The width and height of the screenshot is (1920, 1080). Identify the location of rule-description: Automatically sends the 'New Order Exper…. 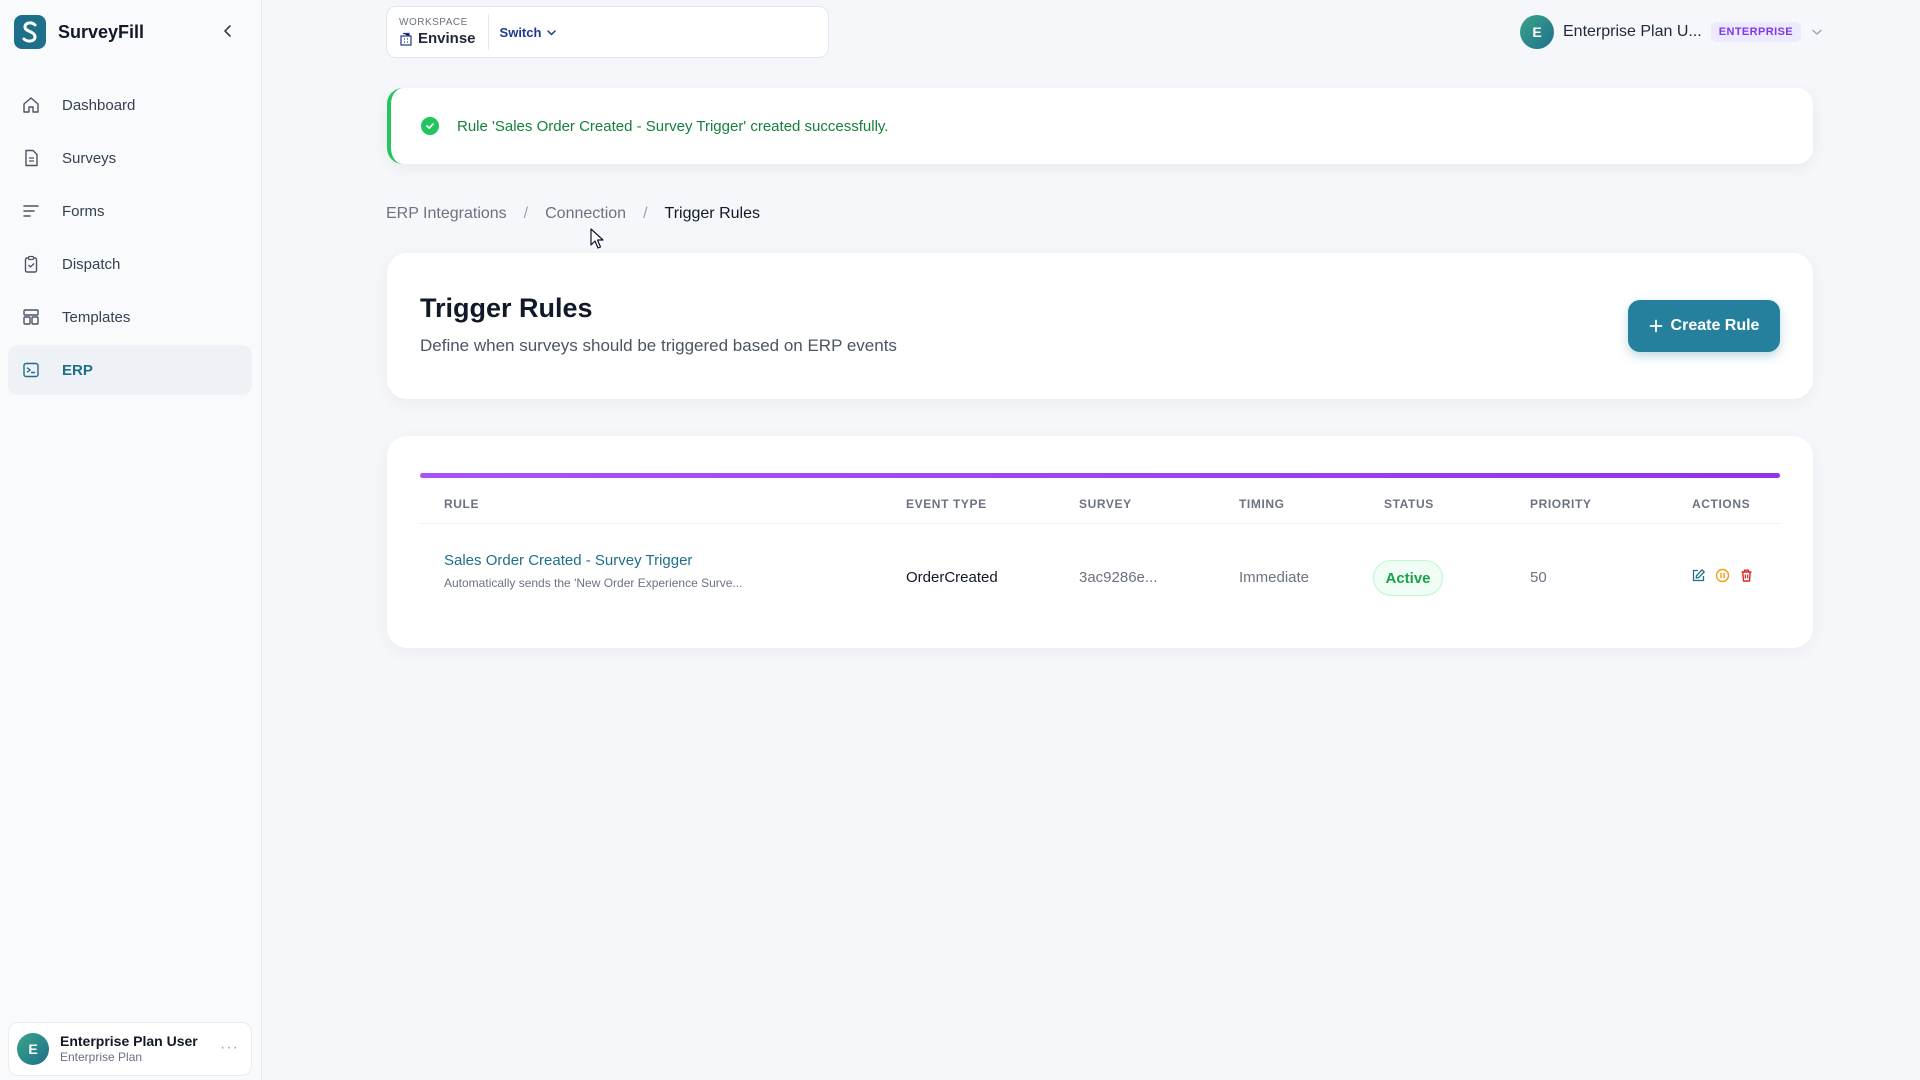
(593, 583).